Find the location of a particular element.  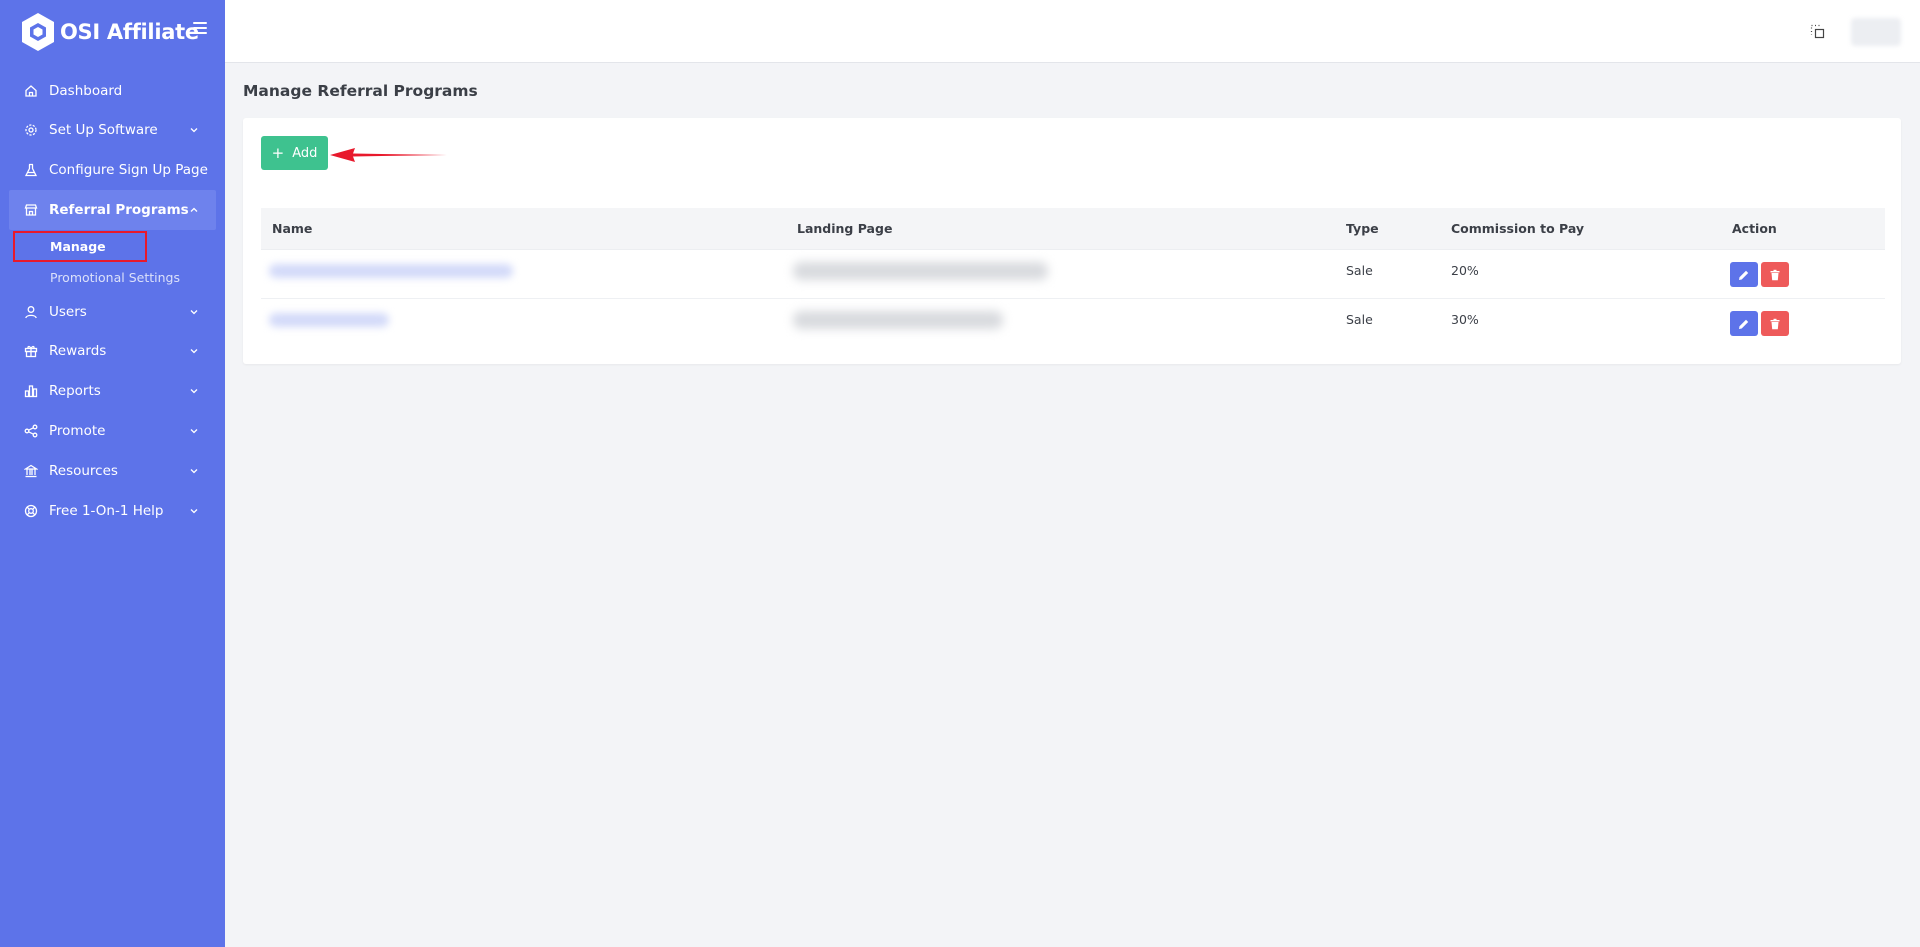

sidebar-item-label: Referral Programs is located at coordinates (119, 210).